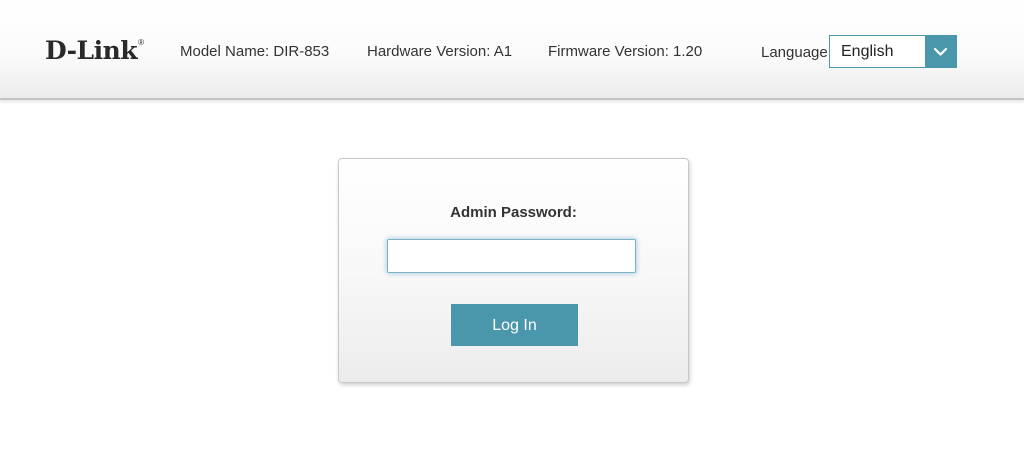 The height and width of the screenshot is (473, 1024). Describe the element at coordinates (867, 51) in the screenshot. I see `language-selected-value: English` at that location.